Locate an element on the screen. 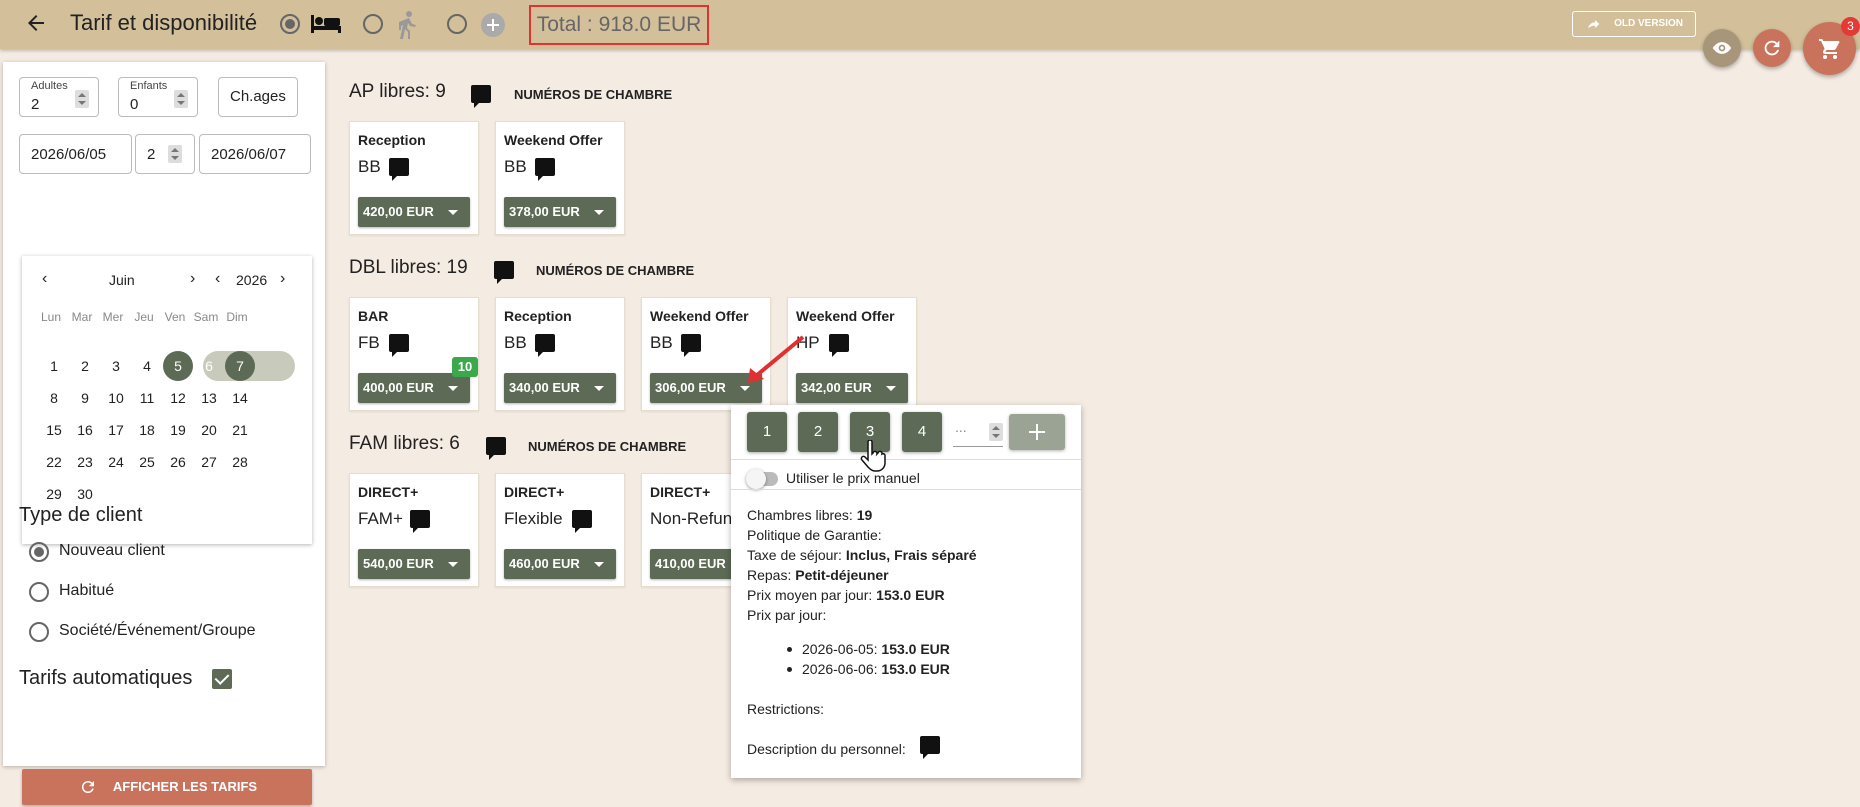 The image size is (1860, 807). next-month-icon: › is located at coordinates (192, 279).